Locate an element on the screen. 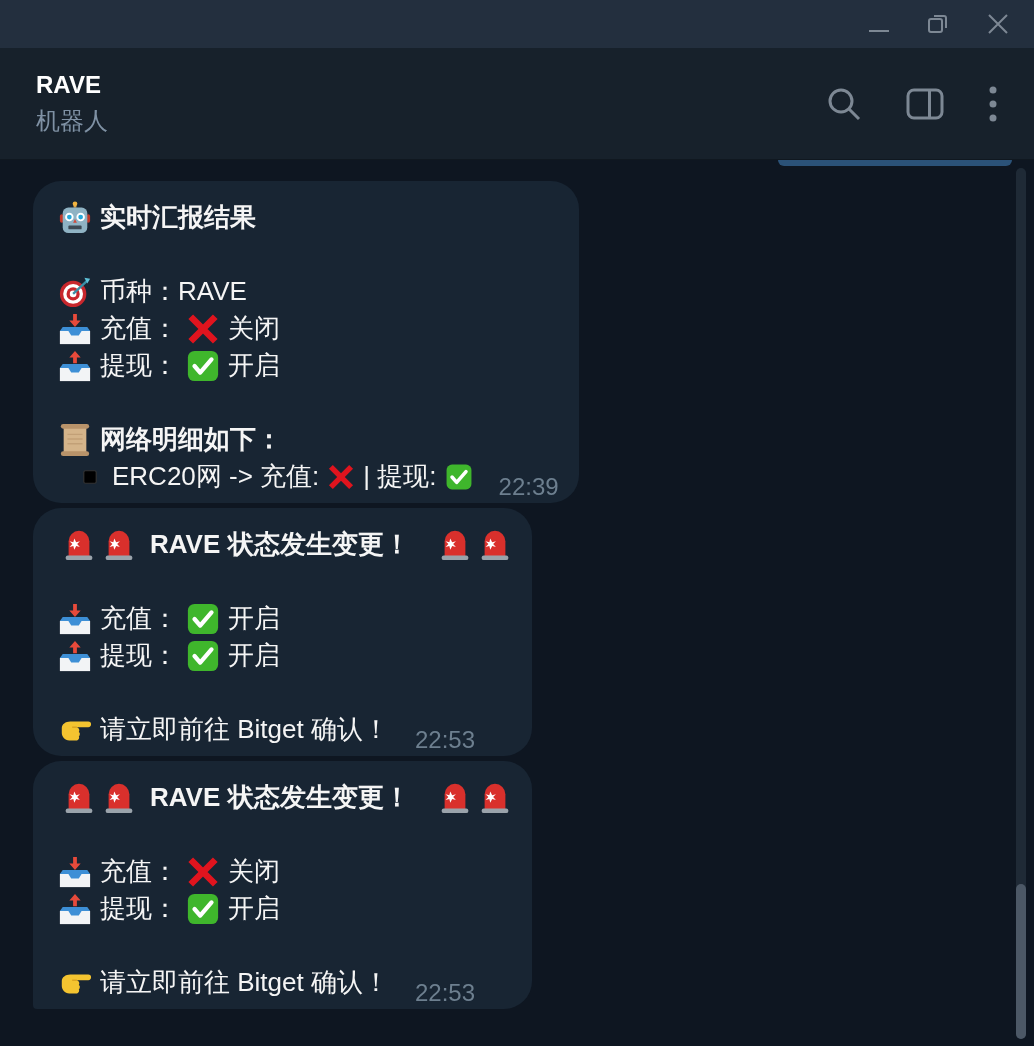 The width and height of the screenshot is (1034, 1046). close-button is located at coordinates (998, 24).